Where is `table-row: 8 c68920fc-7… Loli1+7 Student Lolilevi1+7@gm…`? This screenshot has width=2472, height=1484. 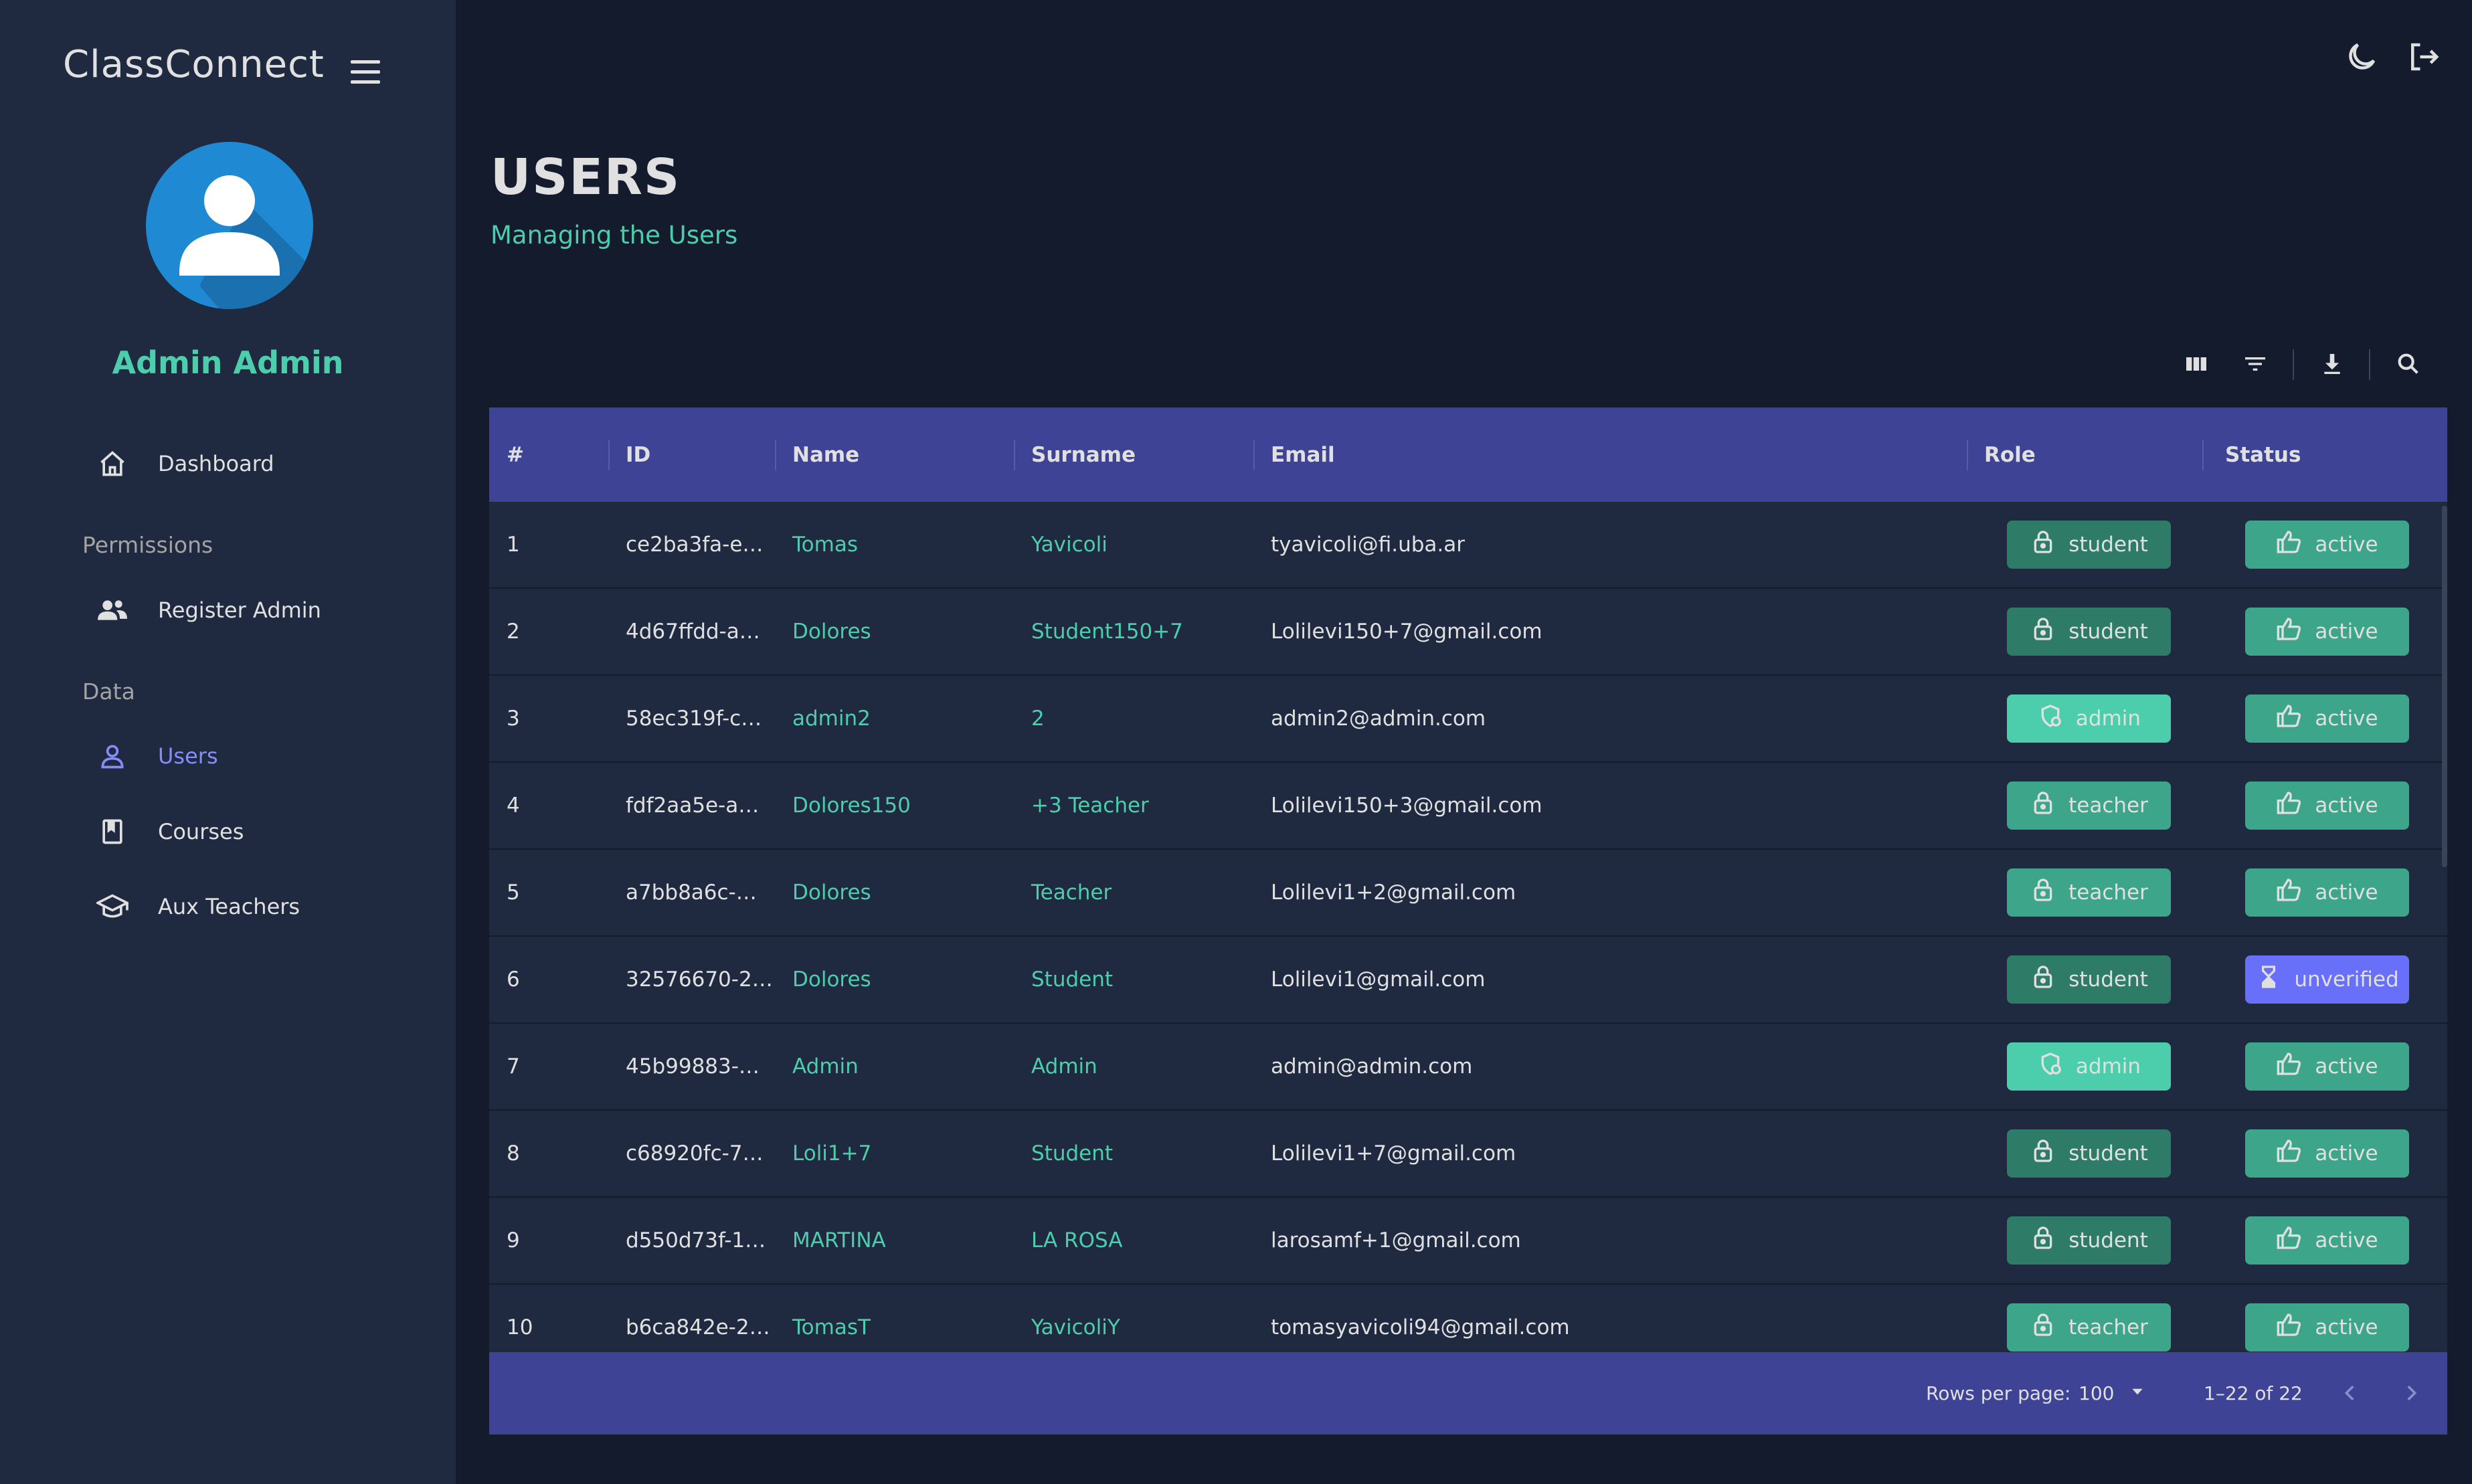
table-row: 8 c68920fc-7… Loli1+7 Student Lolilevi1+7@gm… is located at coordinates (1468, 1154).